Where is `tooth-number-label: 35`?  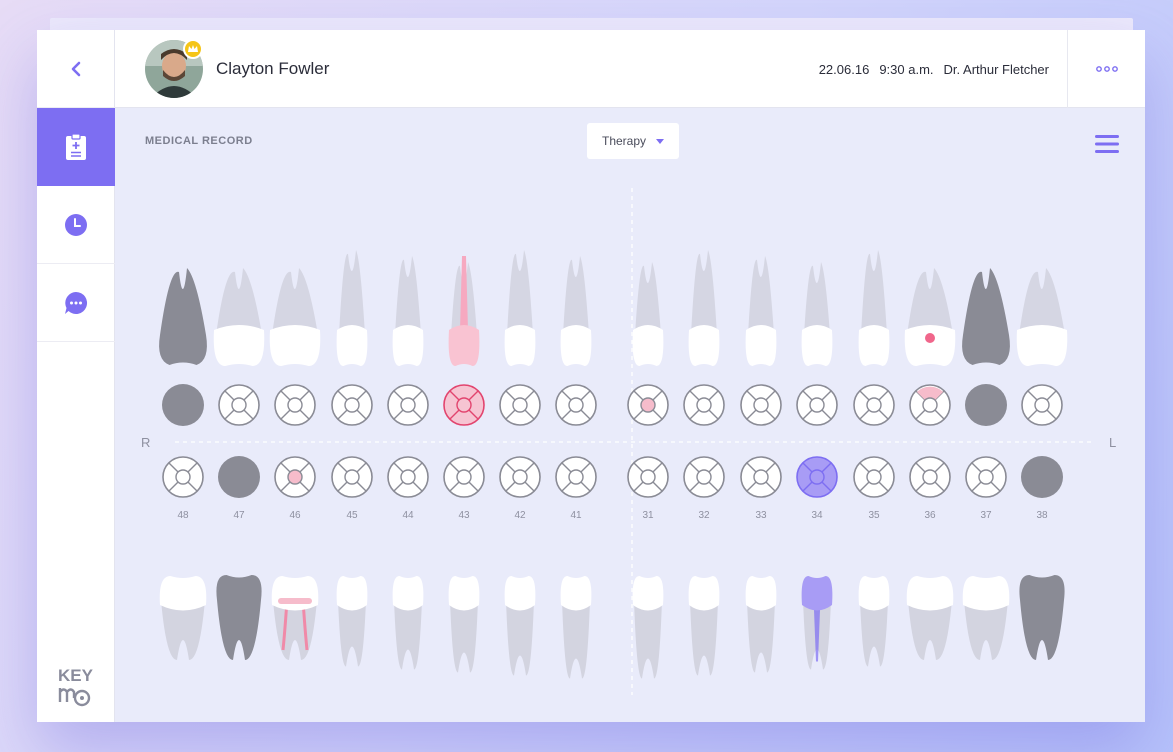
tooth-number-label: 35 is located at coordinates (874, 515).